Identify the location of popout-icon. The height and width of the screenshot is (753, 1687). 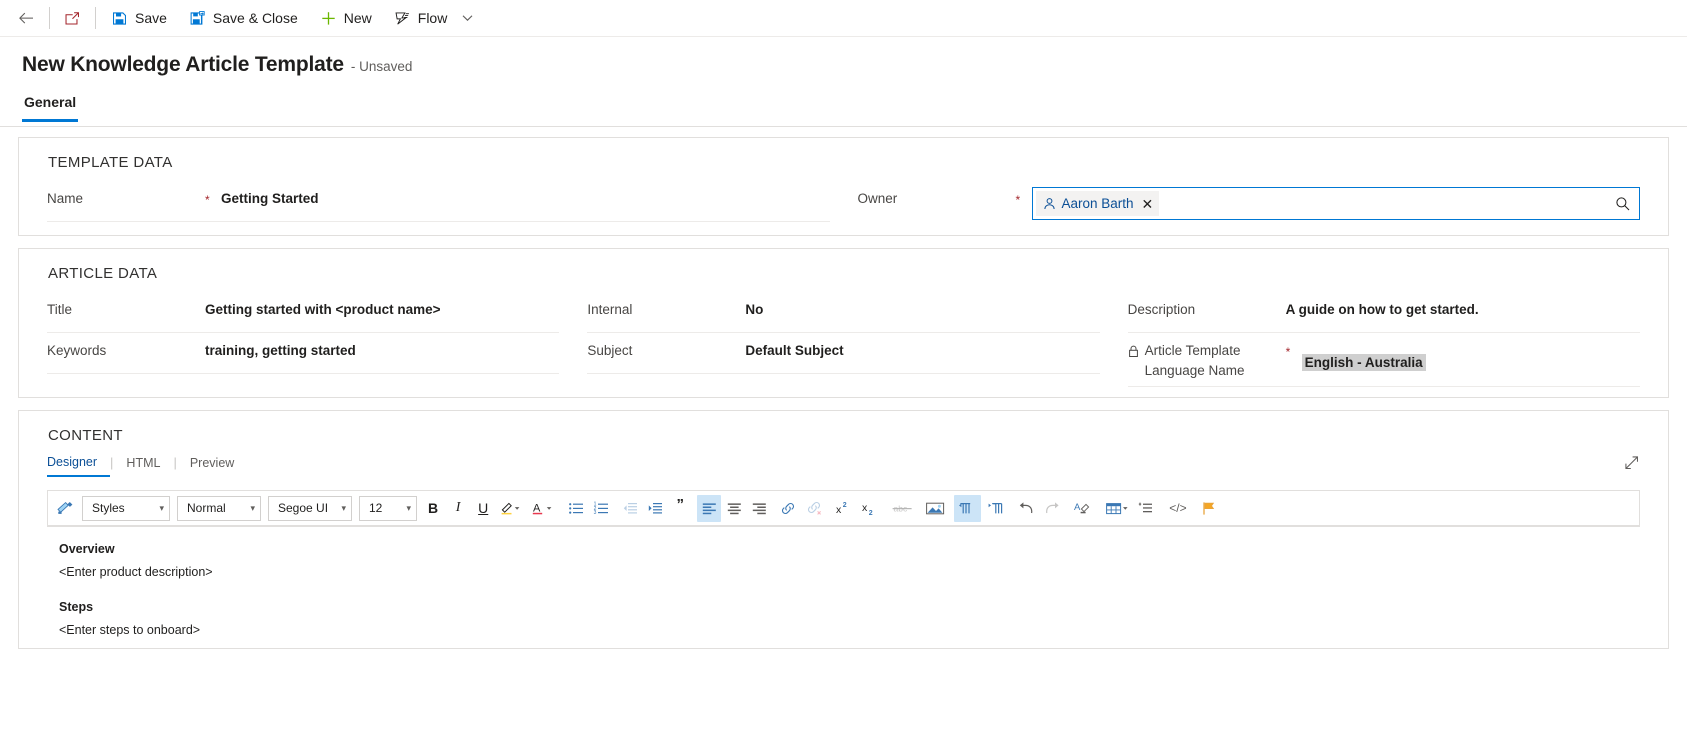
(72, 18).